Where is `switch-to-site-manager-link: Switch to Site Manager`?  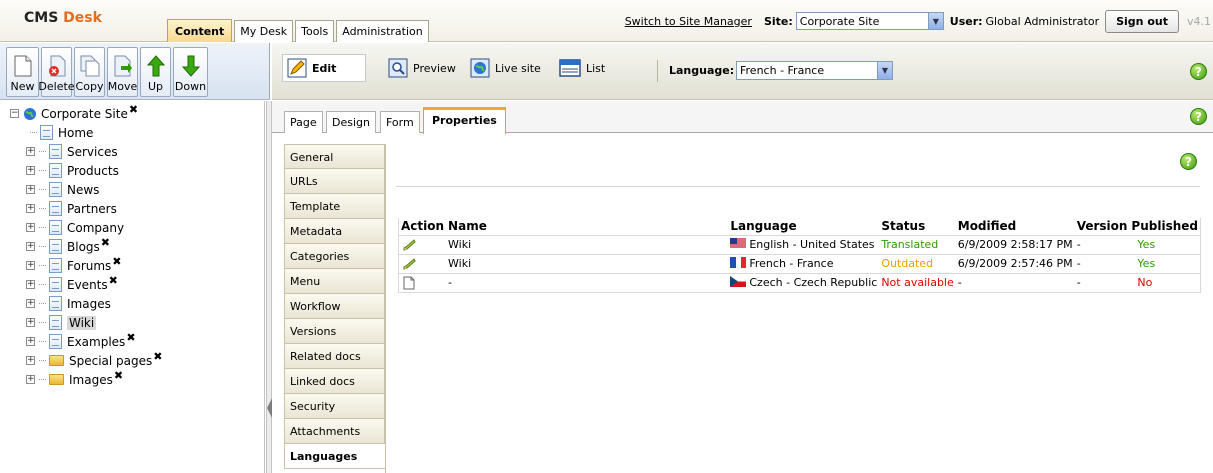 switch-to-site-manager-link: Switch to Site Manager is located at coordinates (688, 21).